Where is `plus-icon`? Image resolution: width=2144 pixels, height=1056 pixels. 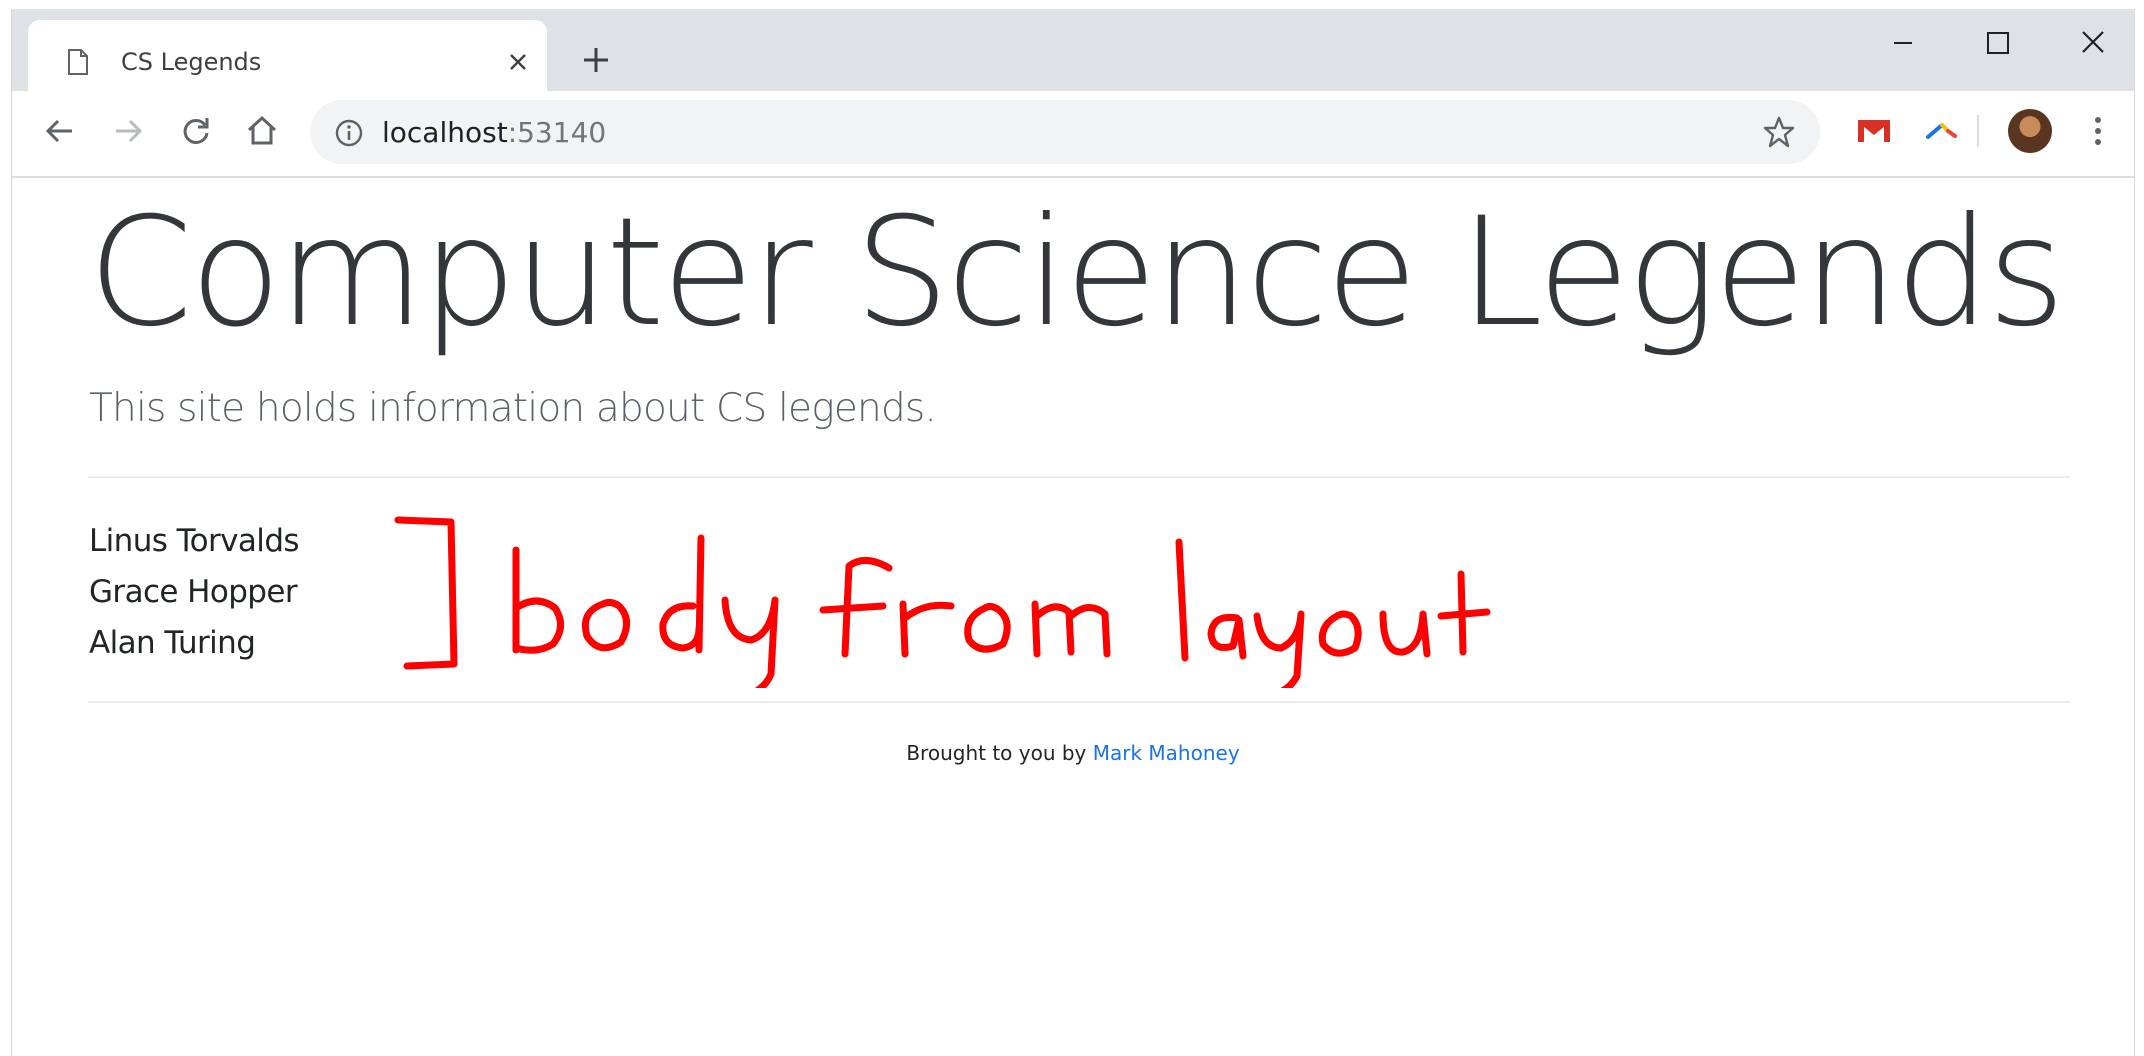 plus-icon is located at coordinates (596, 60).